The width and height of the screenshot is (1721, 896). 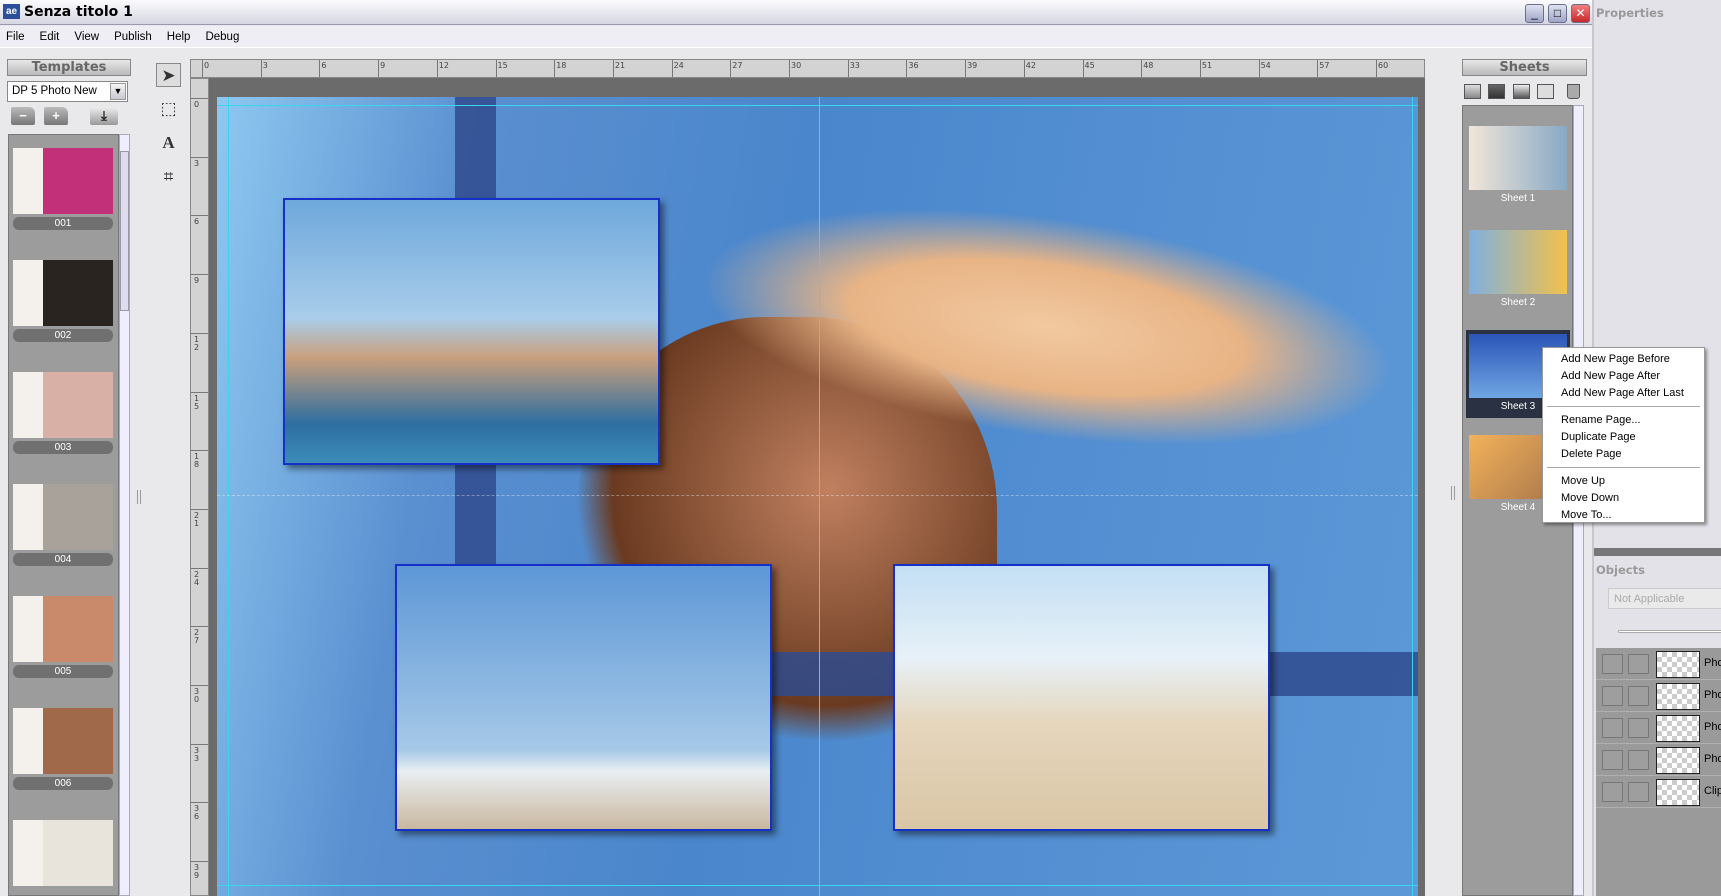 What do you see at coordinates (168, 143) in the screenshot?
I see `text-tool: A` at bounding box center [168, 143].